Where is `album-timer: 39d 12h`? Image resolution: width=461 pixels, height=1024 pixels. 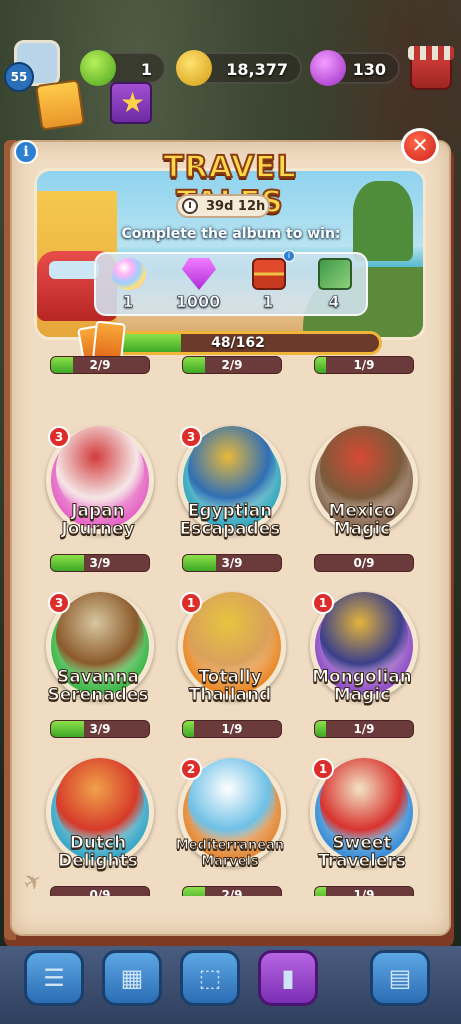
album-timer: 39d 12h is located at coordinates (223, 206).